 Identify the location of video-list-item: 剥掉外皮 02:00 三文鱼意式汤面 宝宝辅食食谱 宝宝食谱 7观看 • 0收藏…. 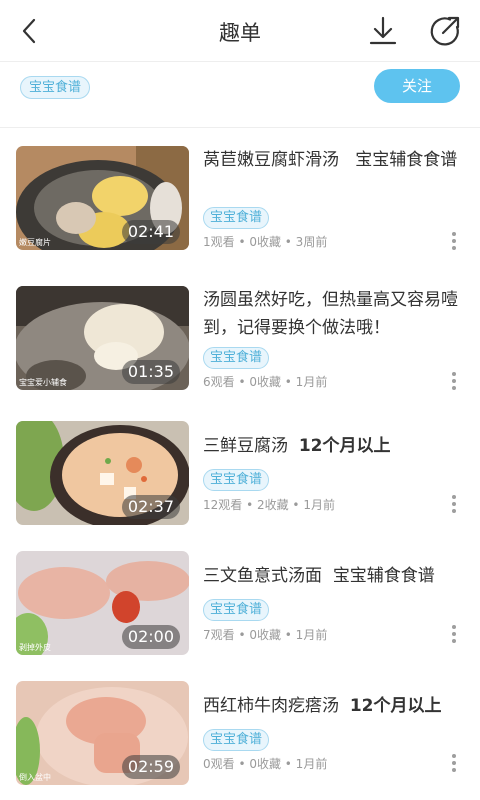
(240, 603).